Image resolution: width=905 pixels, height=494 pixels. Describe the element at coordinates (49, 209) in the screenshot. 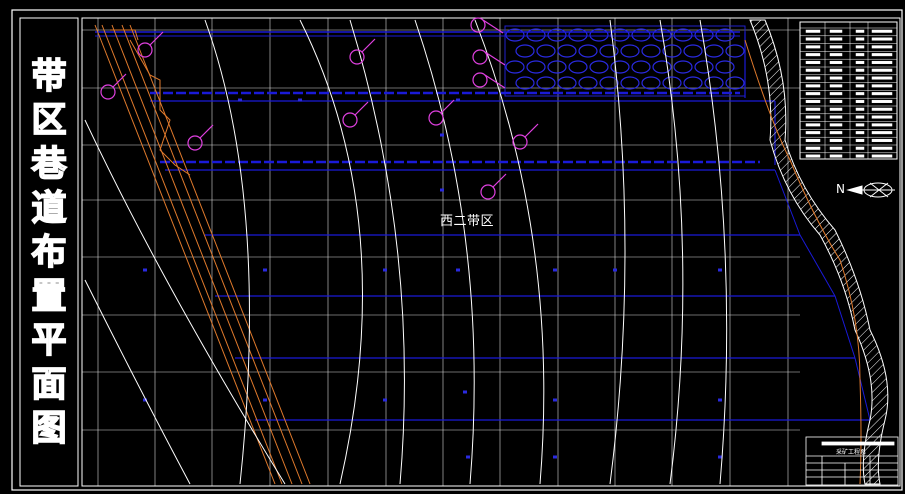

I see `title-char: 道` at that location.